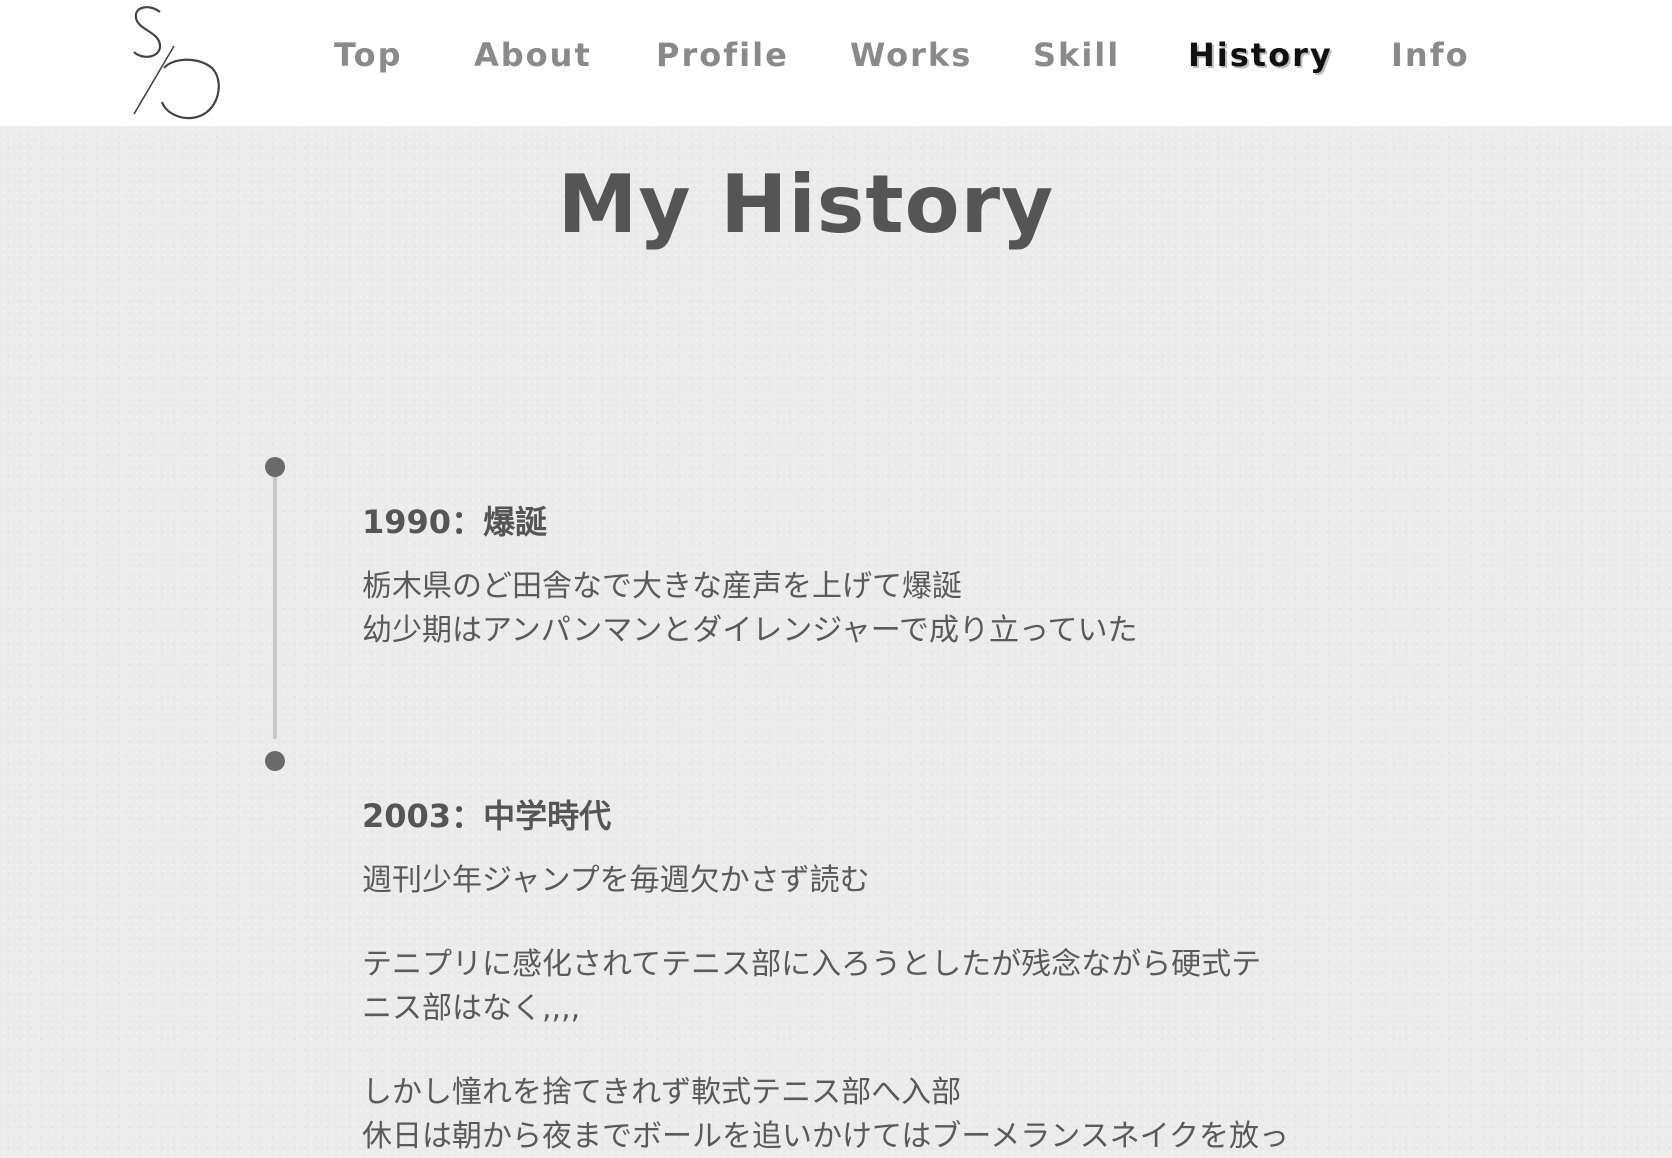 The image size is (1672, 1158). Describe the element at coordinates (1076, 55) in the screenshot. I see `nav-skill: Skill` at that location.